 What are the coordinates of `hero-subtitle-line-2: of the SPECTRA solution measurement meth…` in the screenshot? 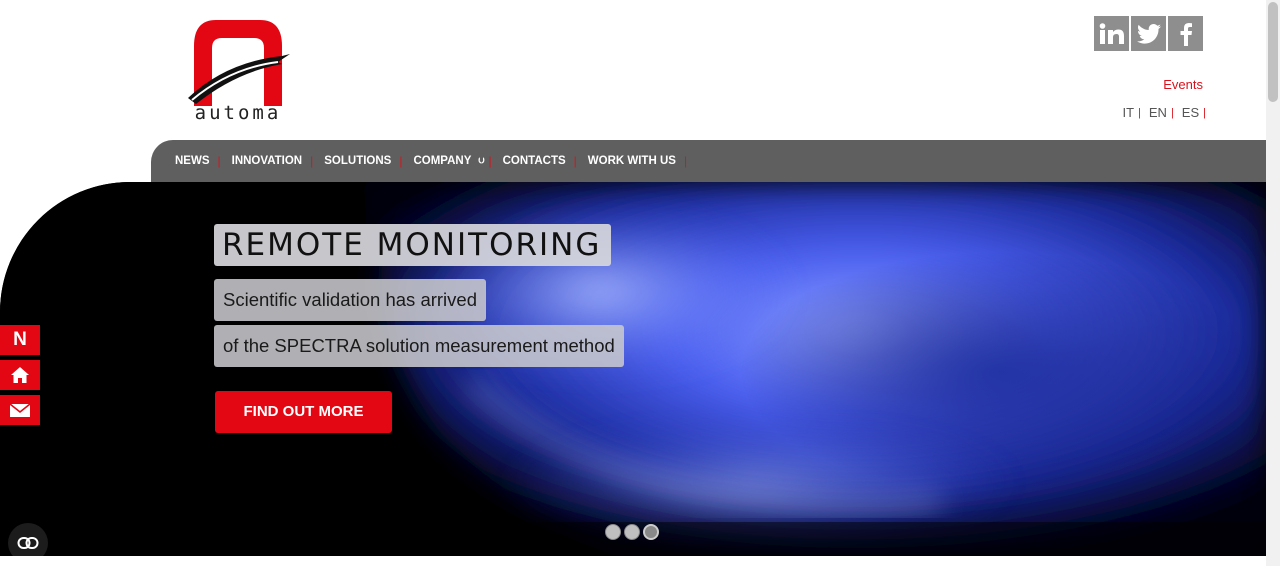 It's located at (419, 346).